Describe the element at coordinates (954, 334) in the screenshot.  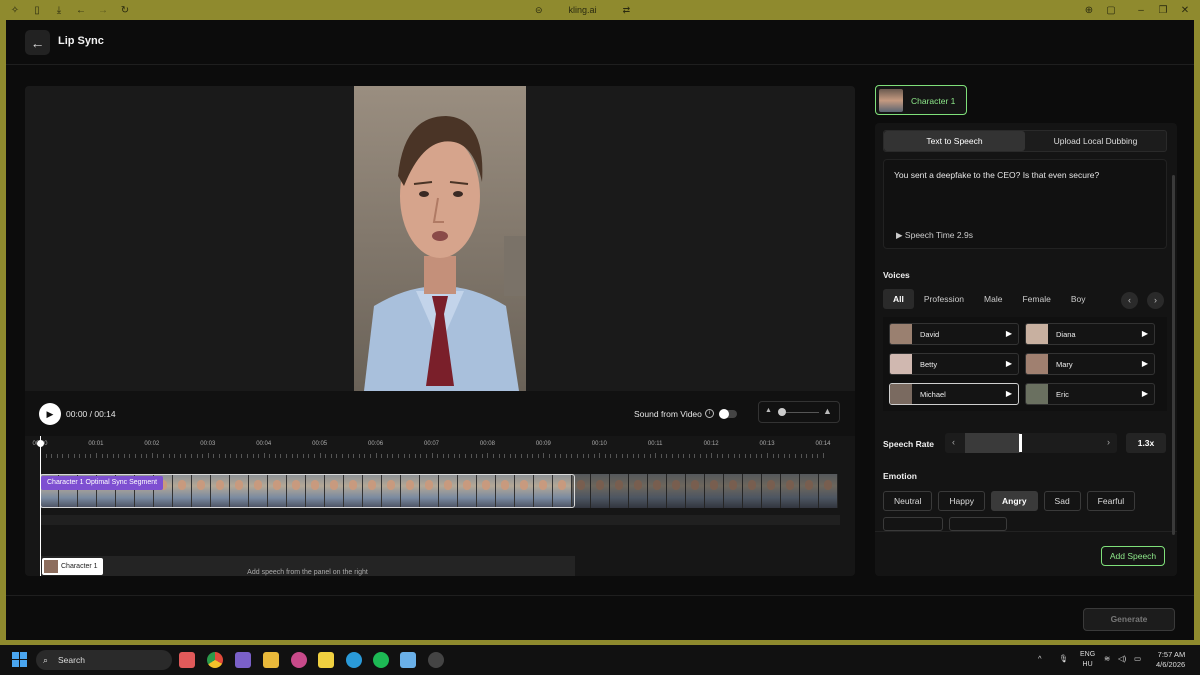
I see `voice-card-david: David ▶` at that location.